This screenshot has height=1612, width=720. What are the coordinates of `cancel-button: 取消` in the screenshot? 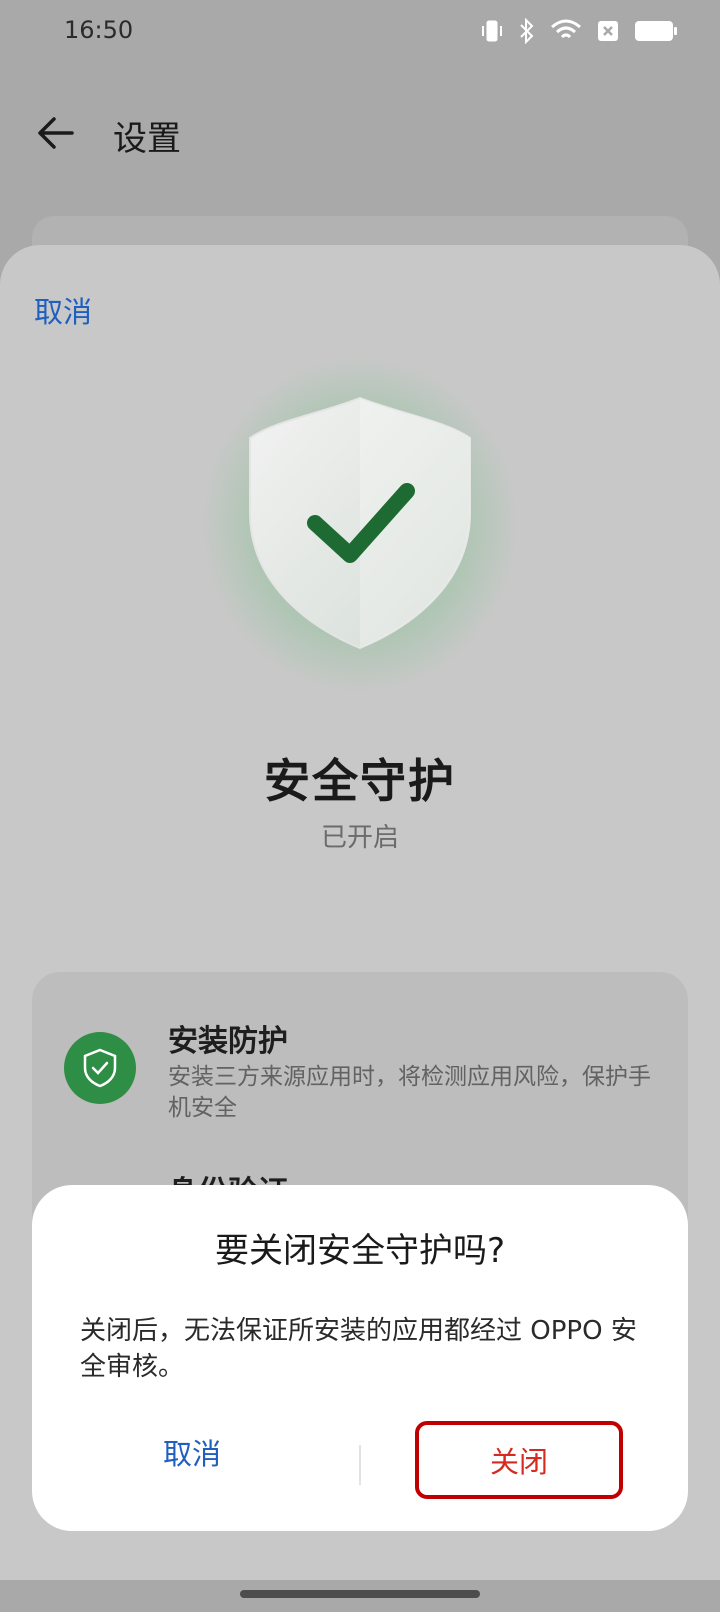 It's located at (192, 1452).